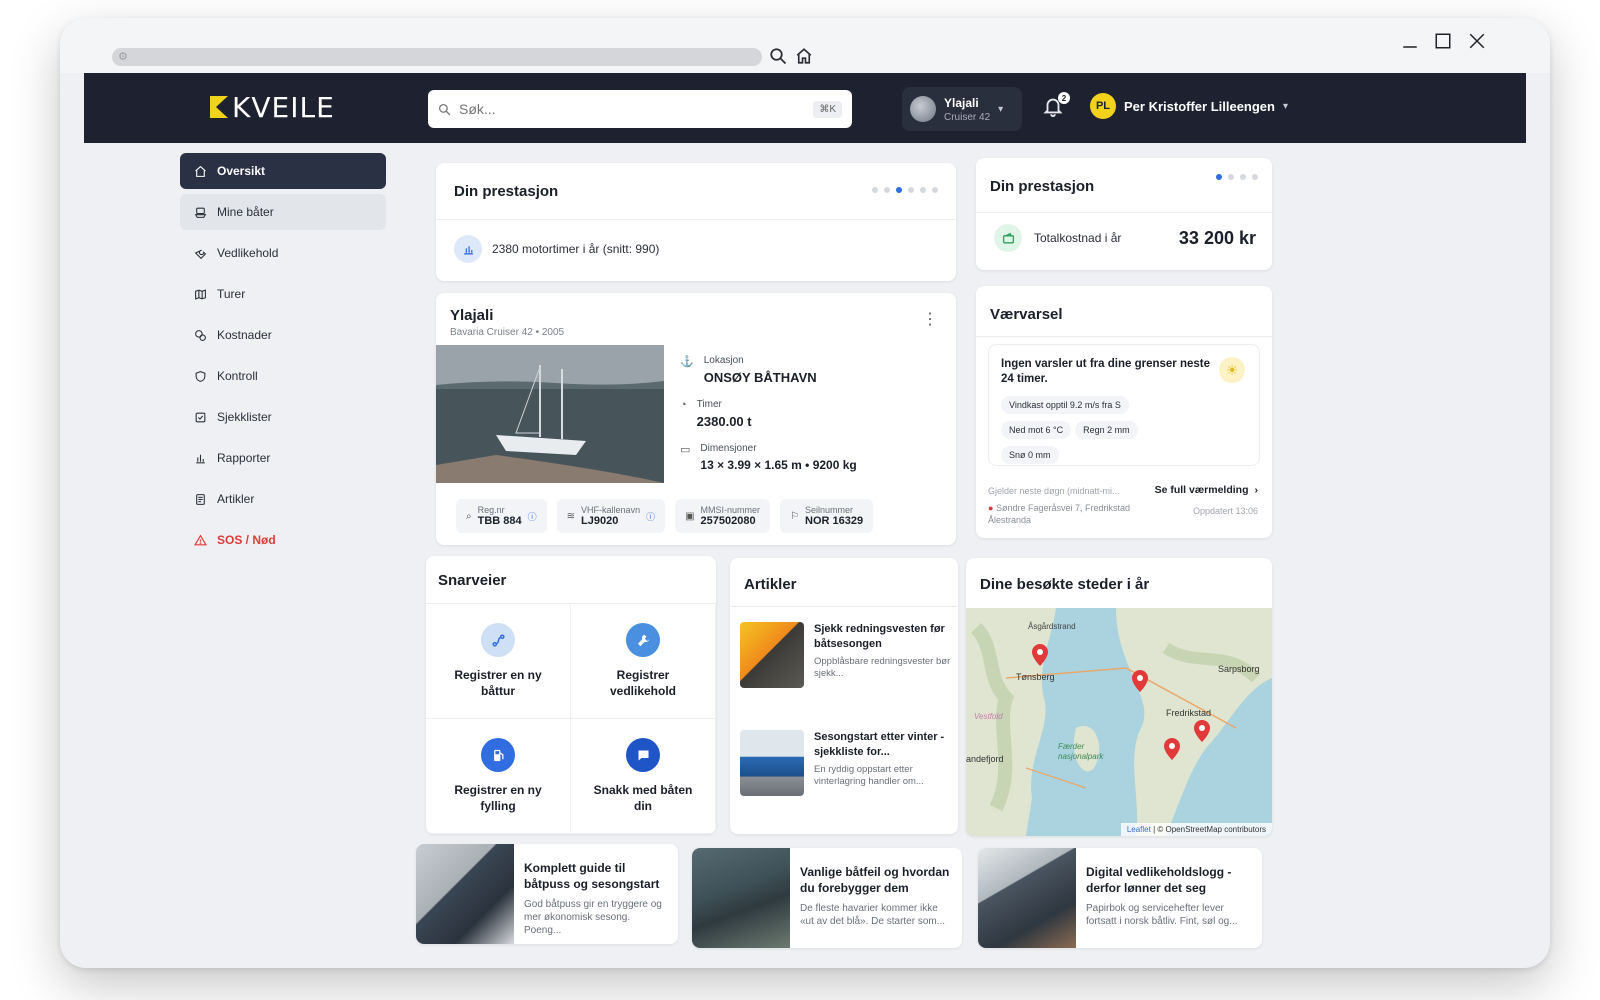 The image size is (1600, 1000). What do you see at coordinates (507, 332) in the screenshot?
I see `boat-subtitle: Bavaria Cruiser 42 • 2005` at bounding box center [507, 332].